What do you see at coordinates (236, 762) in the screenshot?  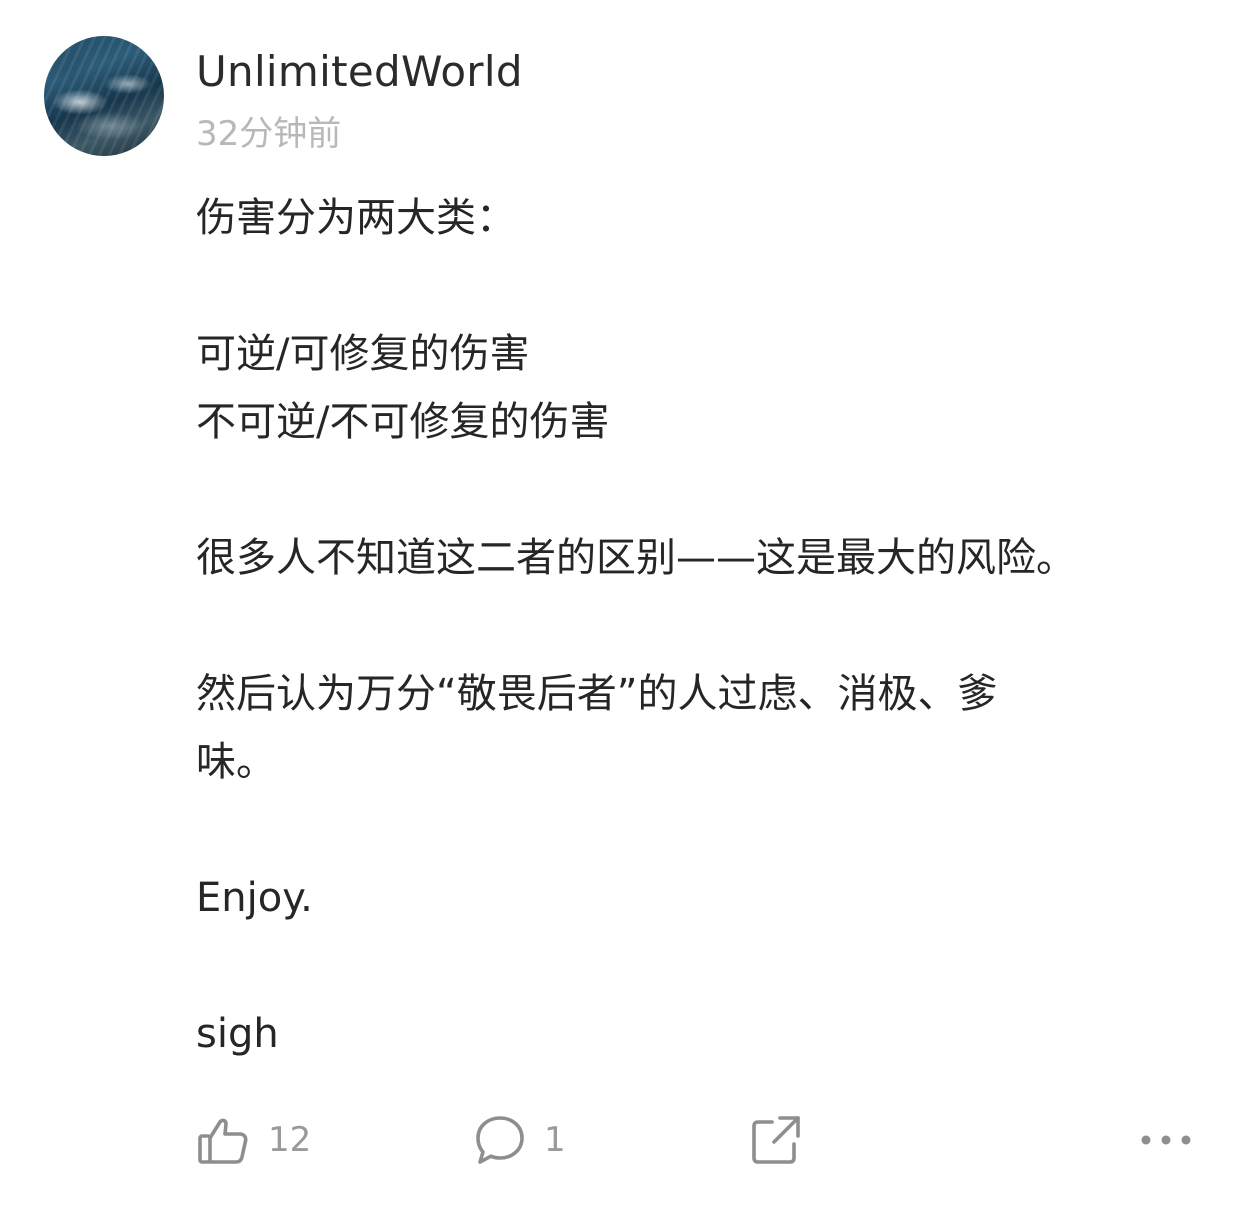 I see `post-line: 味。` at bounding box center [236, 762].